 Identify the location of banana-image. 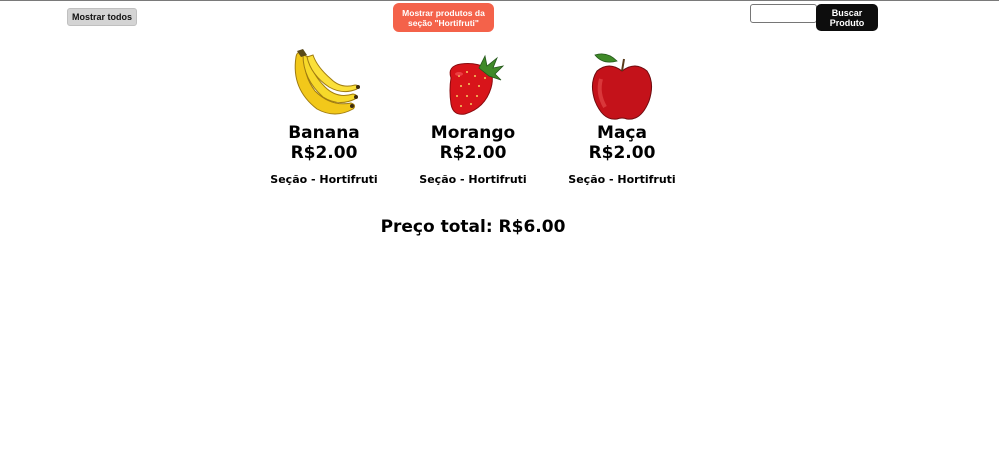
(324, 86).